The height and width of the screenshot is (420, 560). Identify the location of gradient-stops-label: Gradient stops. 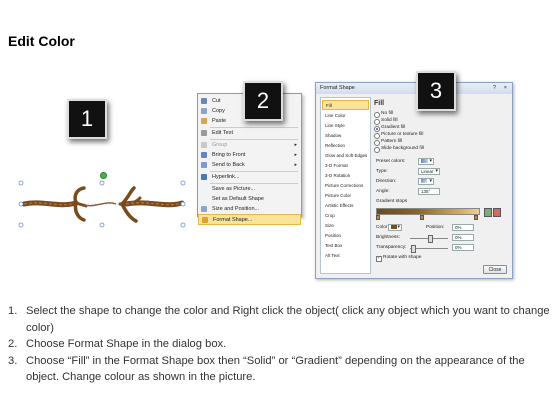
(392, 201).